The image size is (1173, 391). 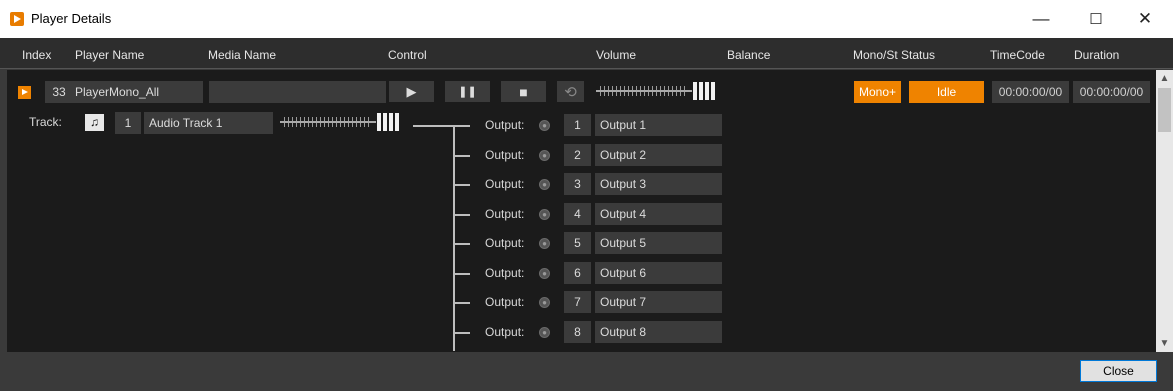 What do you see at coordinates (705, 91) in the screenshot?
I see `volume-knob` at bounding box center [705, 91].